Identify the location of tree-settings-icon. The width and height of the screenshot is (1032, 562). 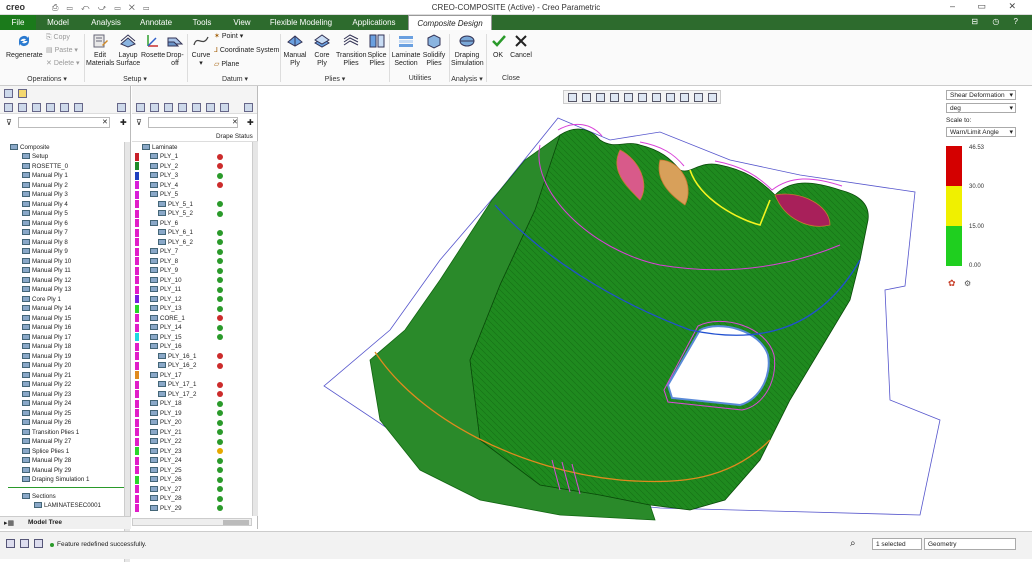
(8, 93).